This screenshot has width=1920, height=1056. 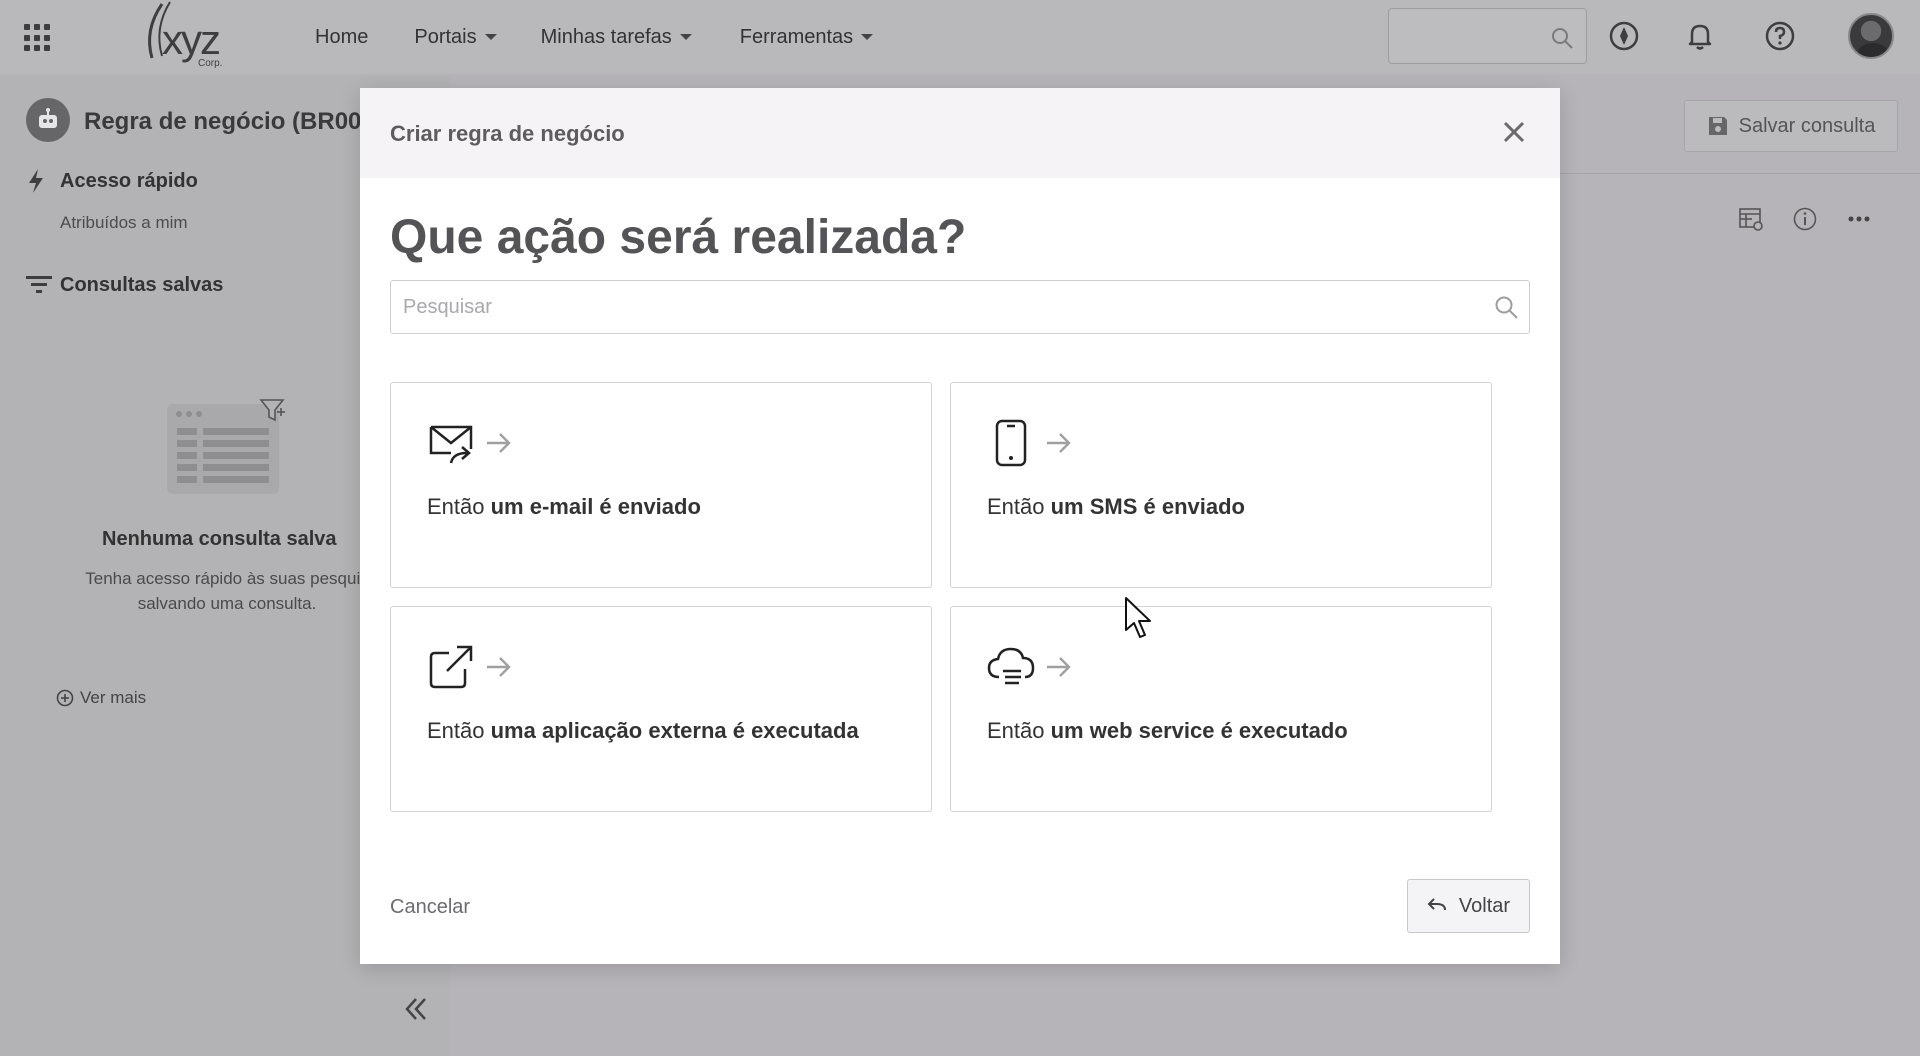 What do you see at coordinates (1011, 443) in the screenshot?
I see `mobile-phone-icon` at bounding box center [1011, 443].